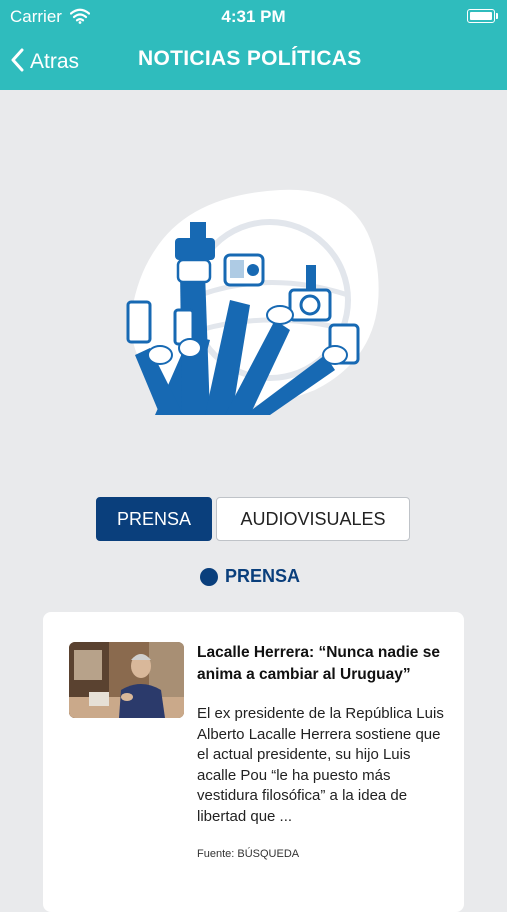 Image resolution: width=507 pixels, height=912 pixels. I want to click on bullet-dot-icon, so click(209, 576).